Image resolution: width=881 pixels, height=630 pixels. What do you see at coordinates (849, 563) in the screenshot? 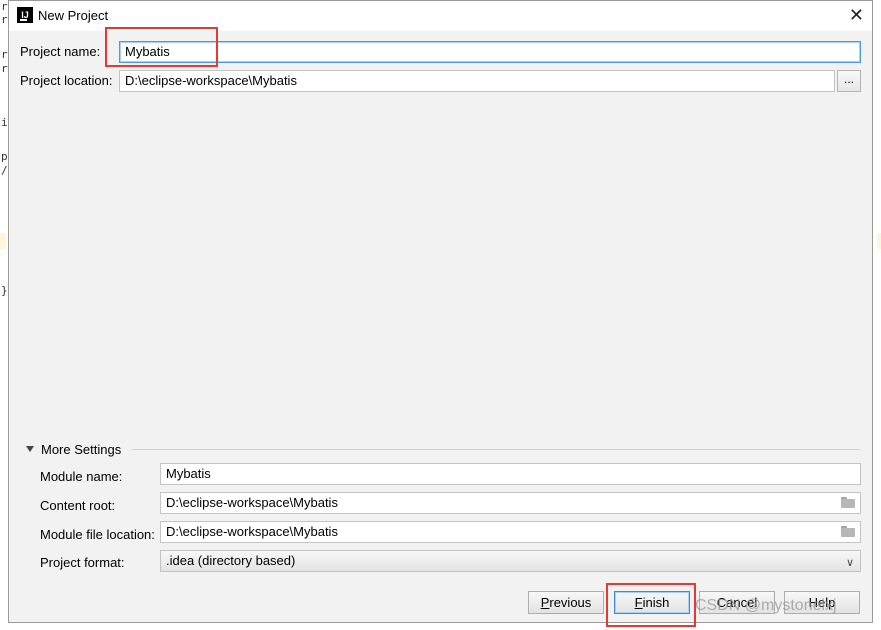
I see `chevron-down-icon: ∨` at bounding box center [849, 563].